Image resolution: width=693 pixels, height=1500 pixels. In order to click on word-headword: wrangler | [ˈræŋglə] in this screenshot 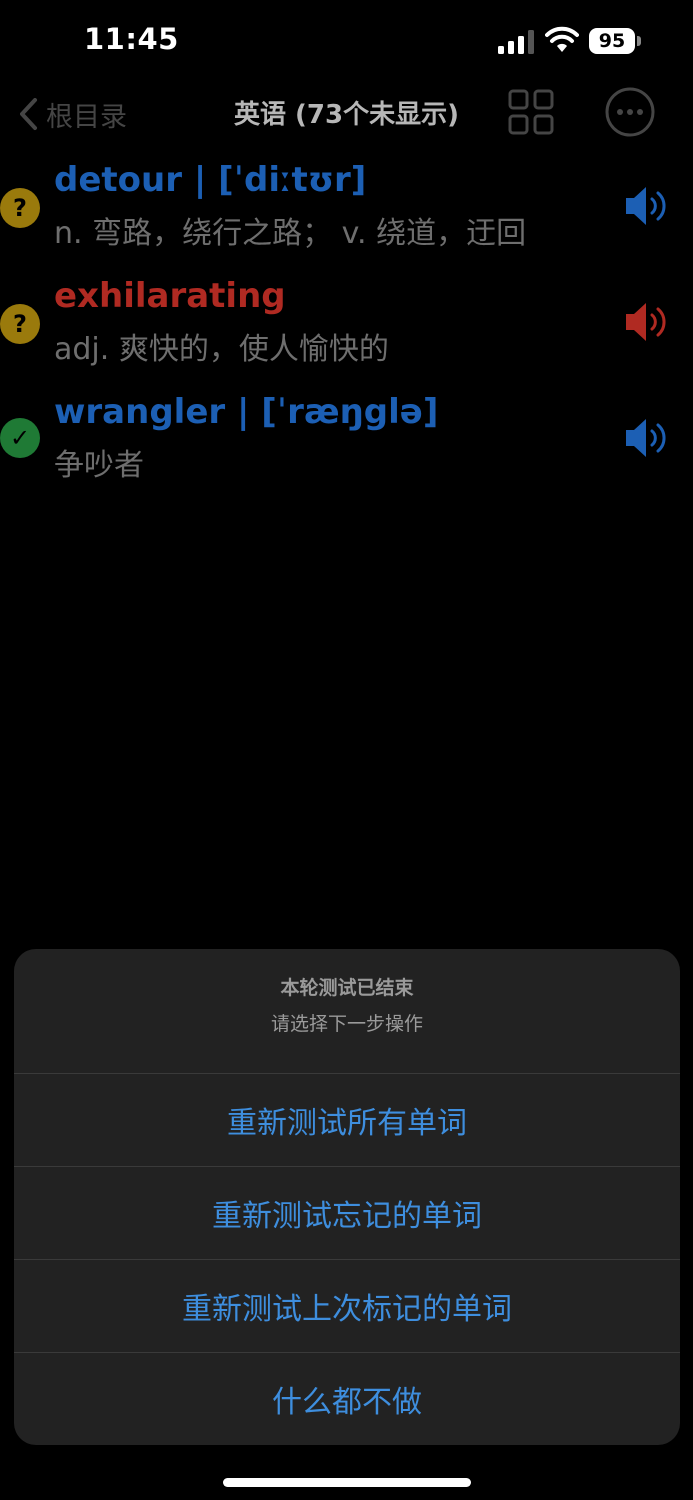, I will do `click(246, 412)`.